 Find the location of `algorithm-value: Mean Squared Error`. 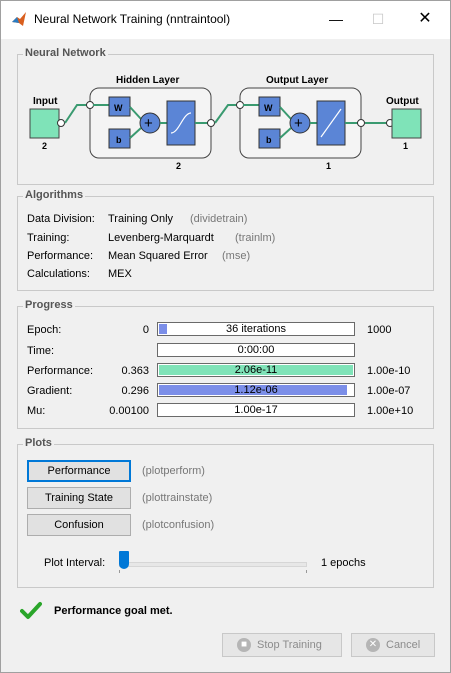

algorithm-value: Mean Squared Error is located at coordinates (158, 256).